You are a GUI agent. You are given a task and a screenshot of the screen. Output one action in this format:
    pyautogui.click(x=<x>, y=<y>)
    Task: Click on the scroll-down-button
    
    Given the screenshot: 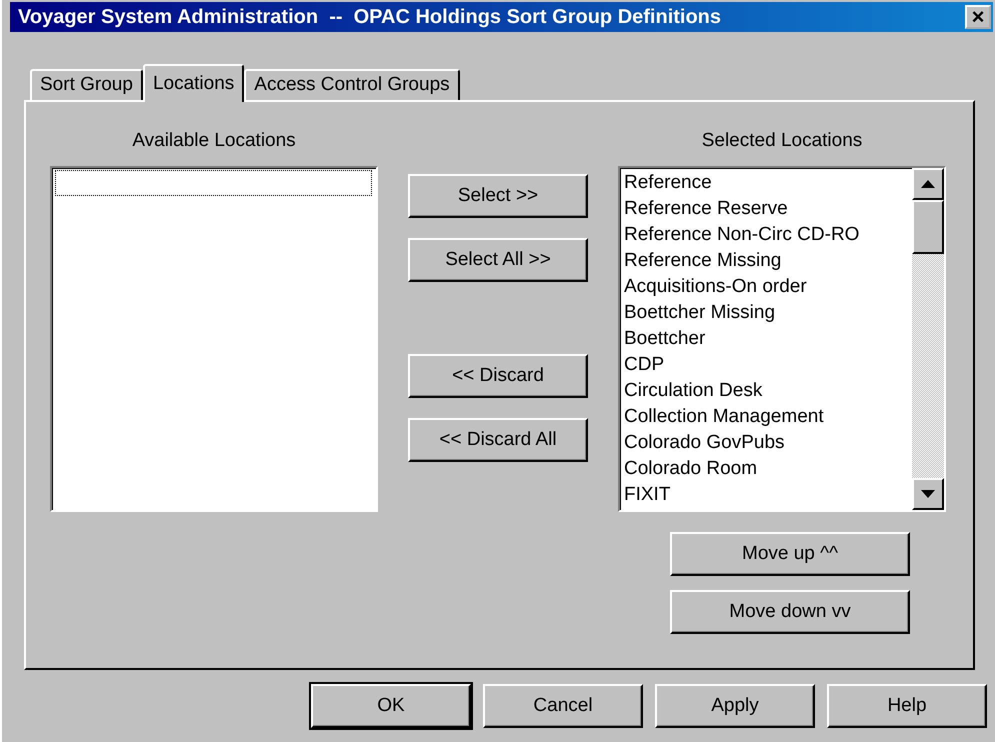 What is the action you would take?
    pyautogui.click(x=928, y=494)
    